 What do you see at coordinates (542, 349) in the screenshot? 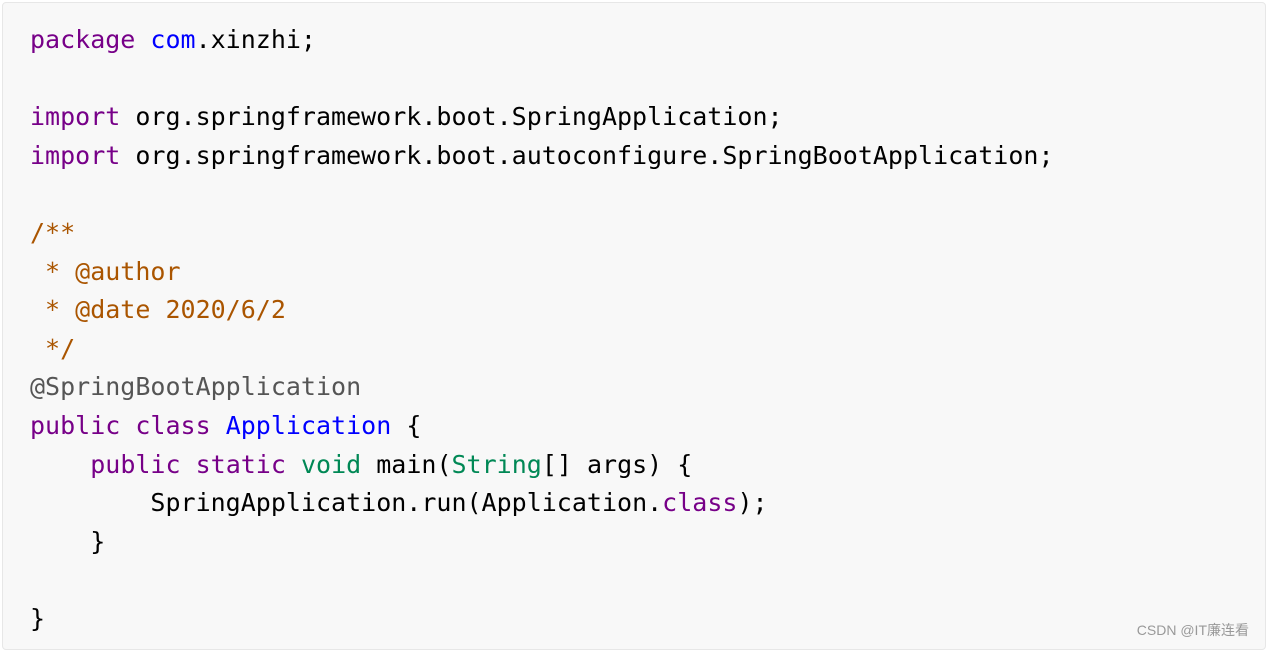
I see `code-line: */` at bounding box center [542, 349].